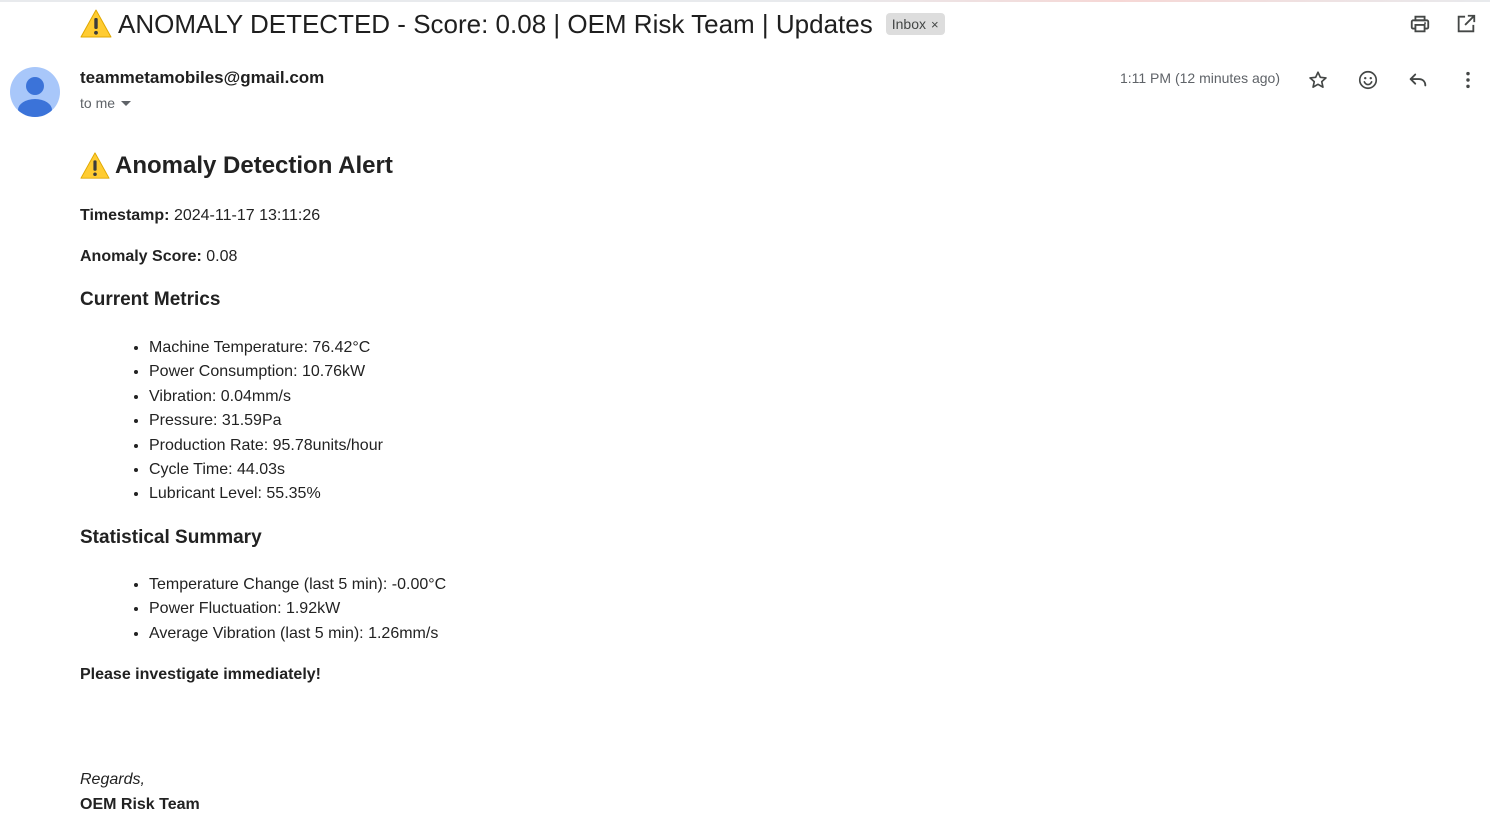 The width and height of the screenshot is (1490, 814). Describe the element at coordinates (245, 215) in the screenshot. I see `timestamp-value: 2024-11-17 13:11:26` at that location.